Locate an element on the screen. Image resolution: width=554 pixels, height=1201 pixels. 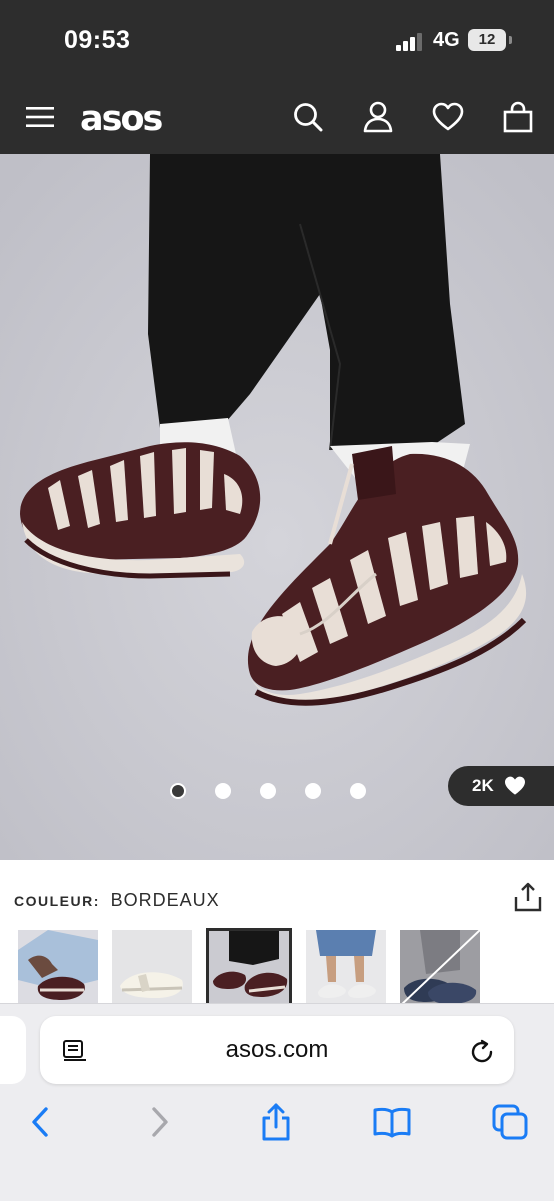
network-label: 4G is located at coordinates (446, 40).